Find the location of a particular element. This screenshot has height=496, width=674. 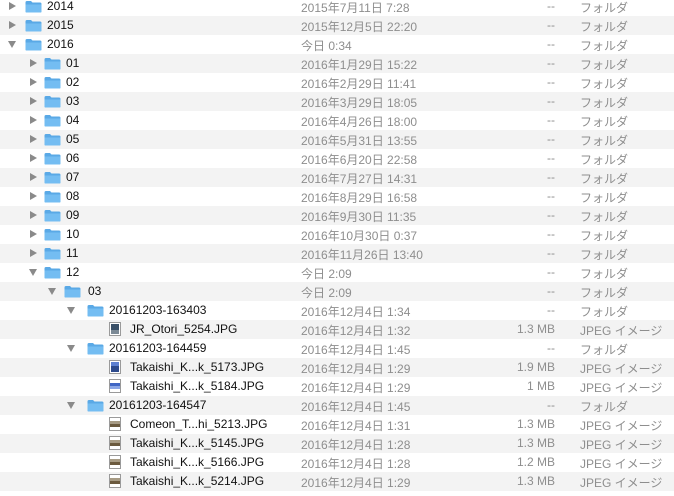

item-date-modified: 2016年6月20日 22:58 is located at coordinates (359, 160).